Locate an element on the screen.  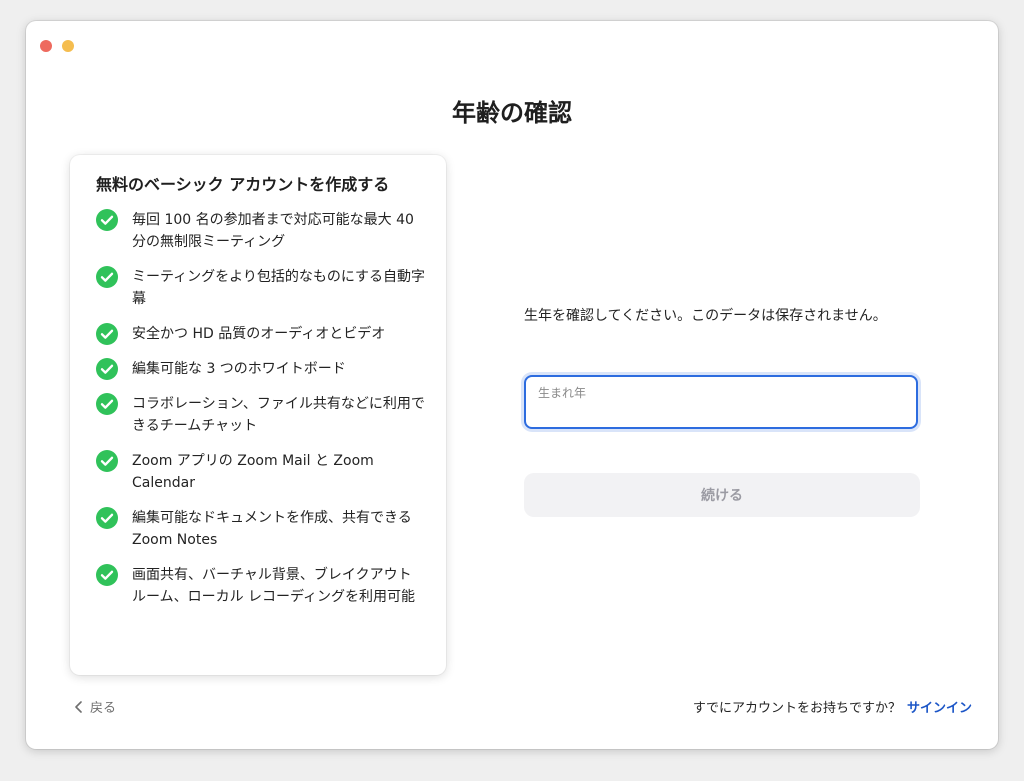
birth-year-field: 生まれ年 is located at coordinates (721, 402).